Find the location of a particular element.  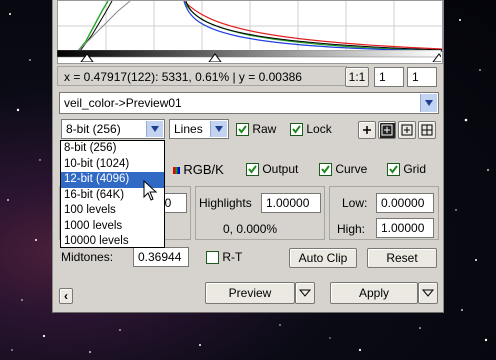

collapse-left-icon: ‹ is located at coordinates (66, 296).